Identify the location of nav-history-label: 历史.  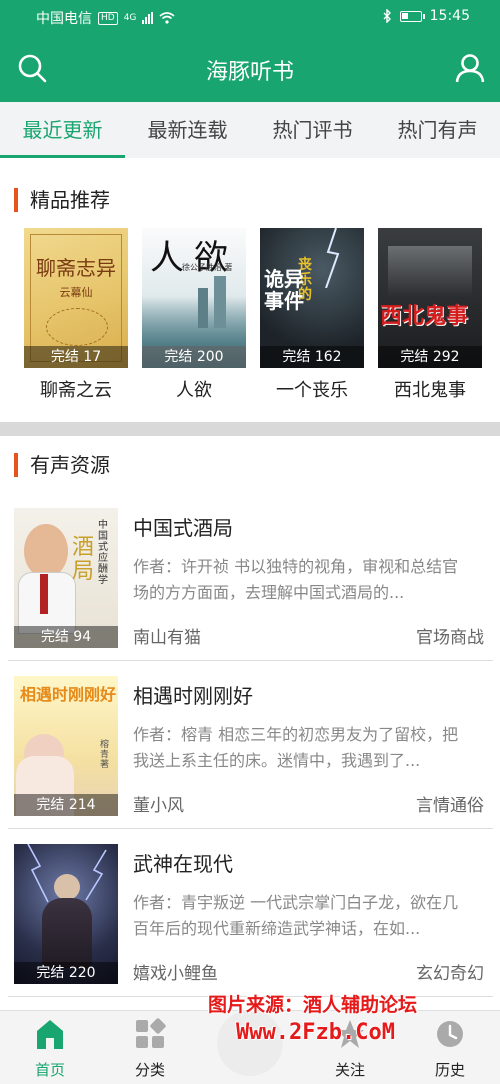
(449, 1070).